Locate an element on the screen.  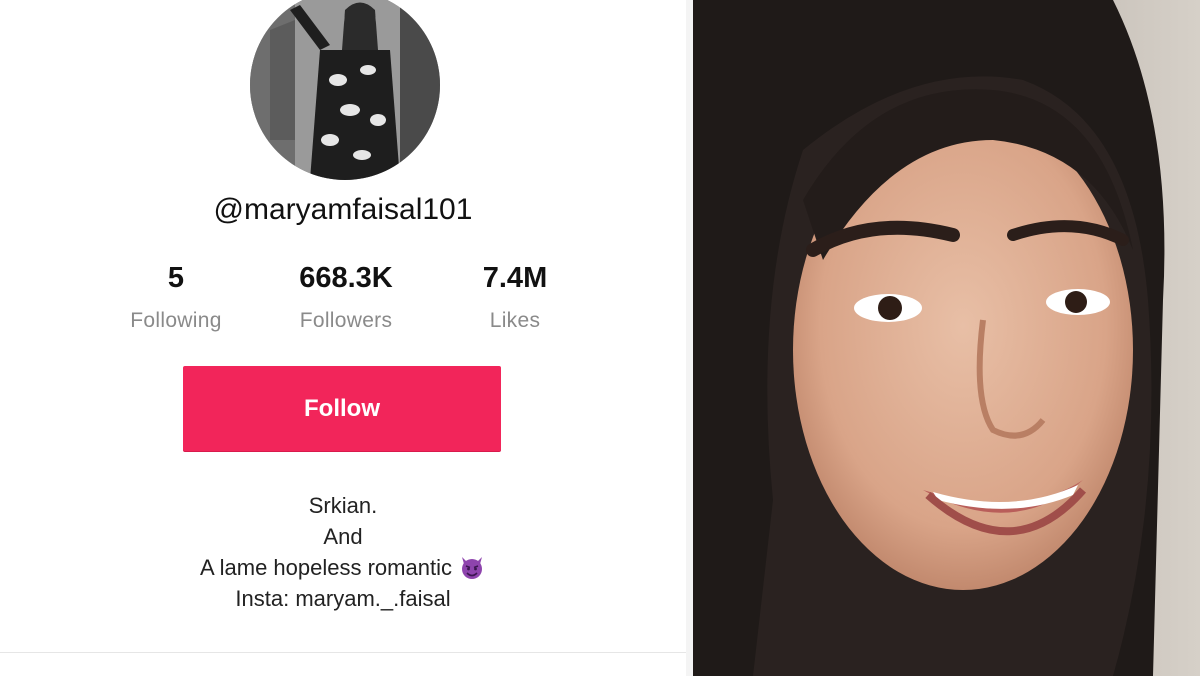
bio-line-2: And is located at coordinates (343, 536).